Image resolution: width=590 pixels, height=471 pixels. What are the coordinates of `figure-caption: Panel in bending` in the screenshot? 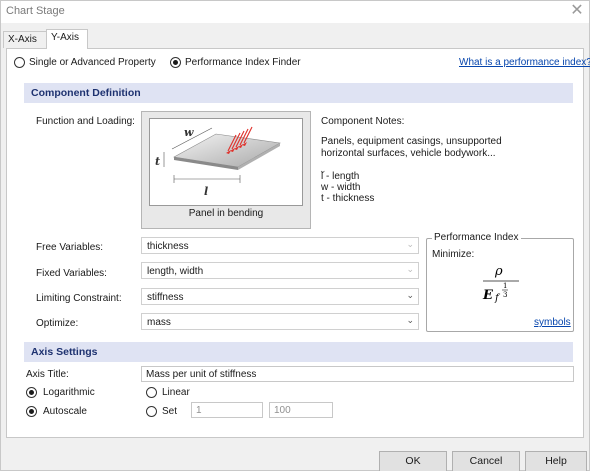 It's located at (226, 213).